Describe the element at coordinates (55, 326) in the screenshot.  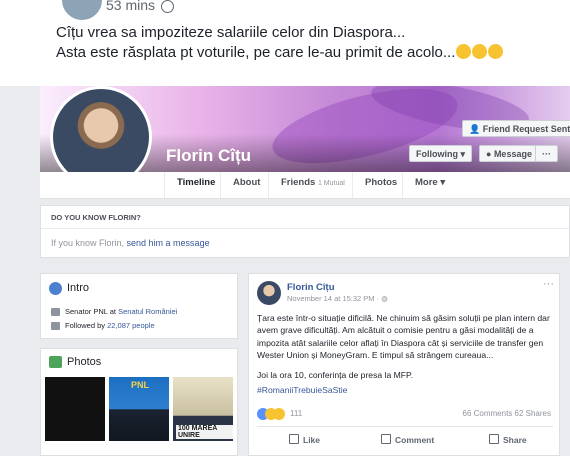
I see `followers-icon` at that location.